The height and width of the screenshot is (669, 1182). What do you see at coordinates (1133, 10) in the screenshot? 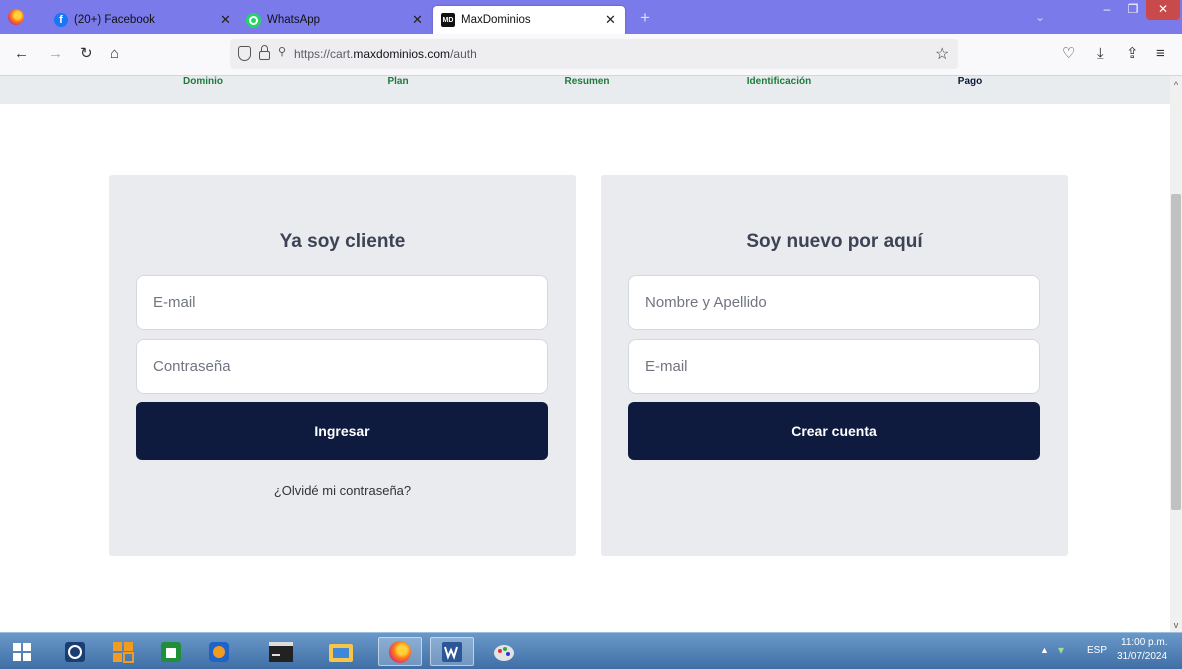
I see `restore-icon: ❐` at bounding box center [1133, 10].